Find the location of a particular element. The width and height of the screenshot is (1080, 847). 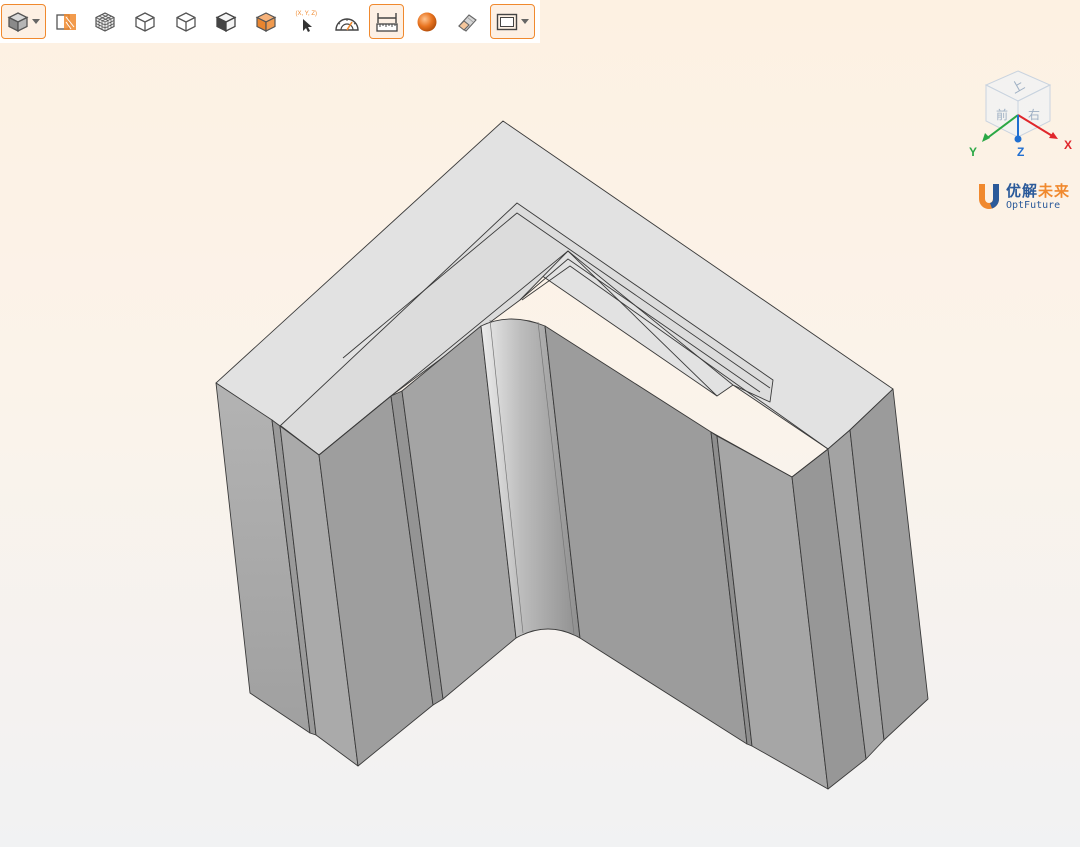

section-plane-icon is located at coordinates (66, 21).